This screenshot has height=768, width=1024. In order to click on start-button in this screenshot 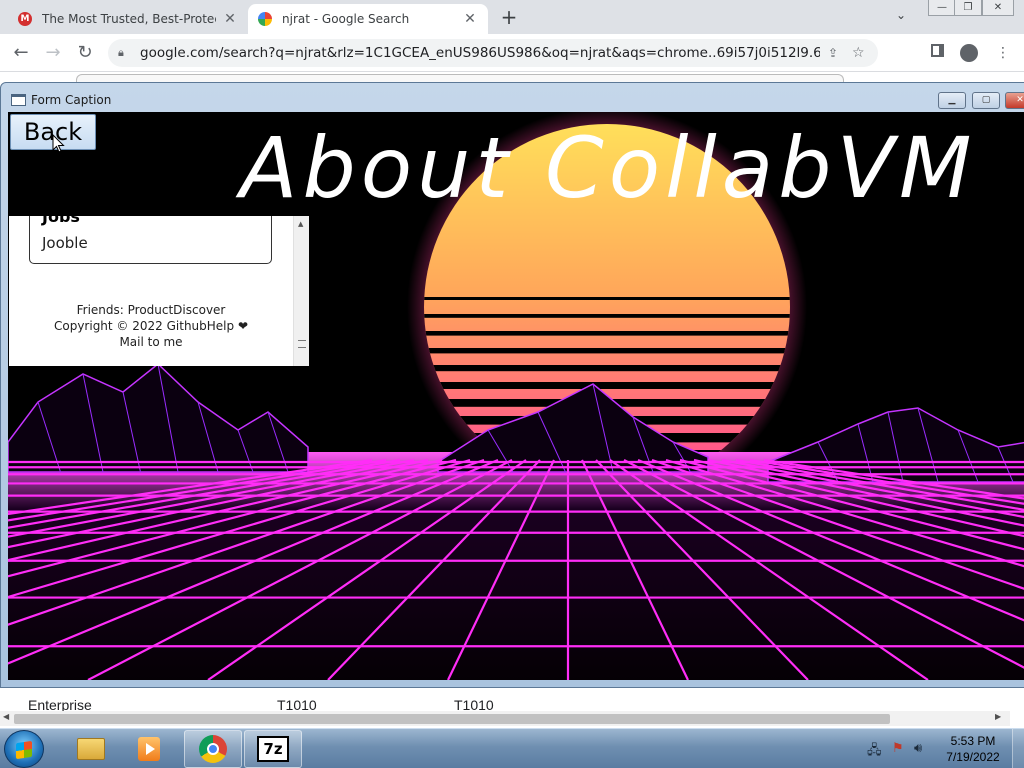, I will do `click(24, 749)`.